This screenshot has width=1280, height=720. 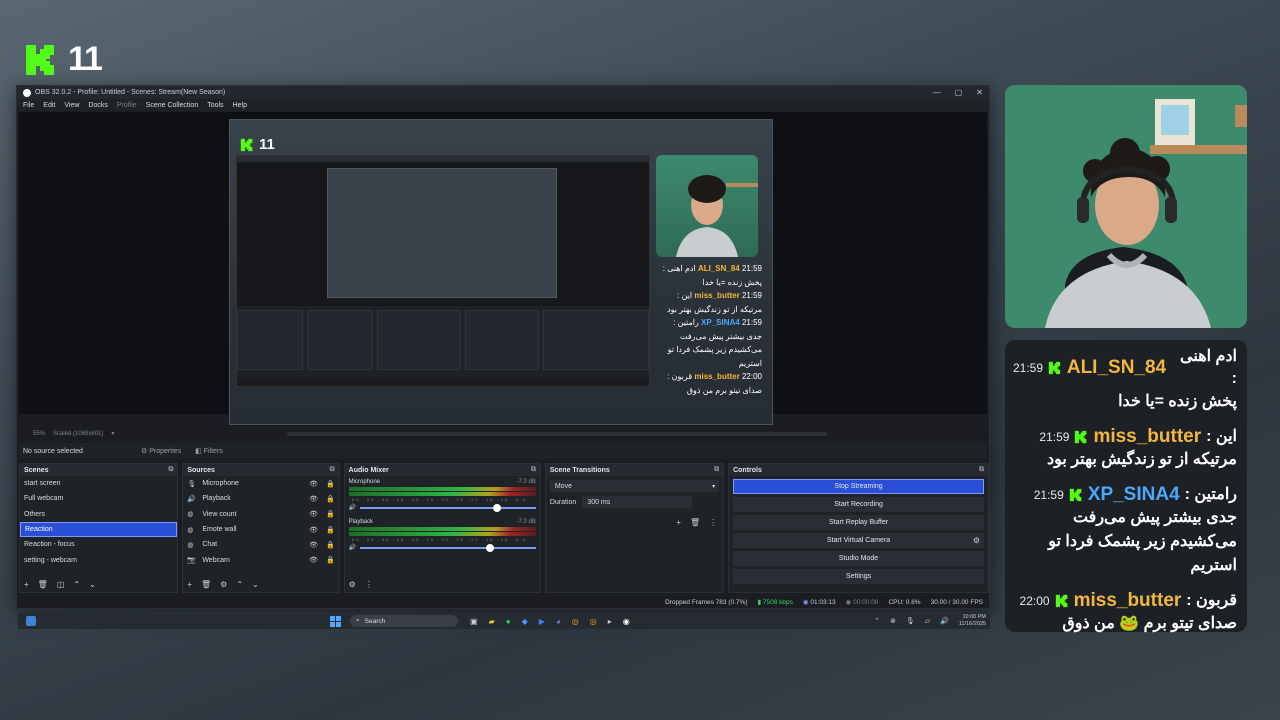 I want to click on scene-item: Full webcam, so click(x=98, y=498).